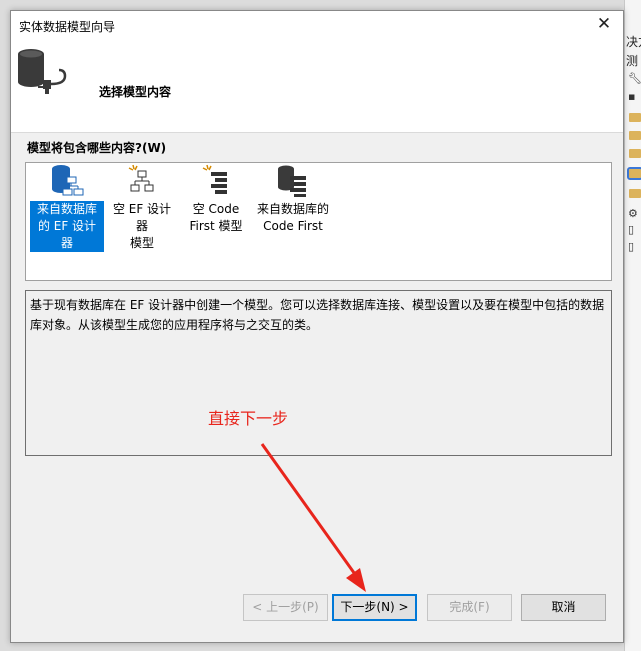 This screenshot has width=641, height=651. What do you see at coordinates (563, 607) in the screenshot?
I see `cancel-button: 取消` at bounding box center [563, 607].